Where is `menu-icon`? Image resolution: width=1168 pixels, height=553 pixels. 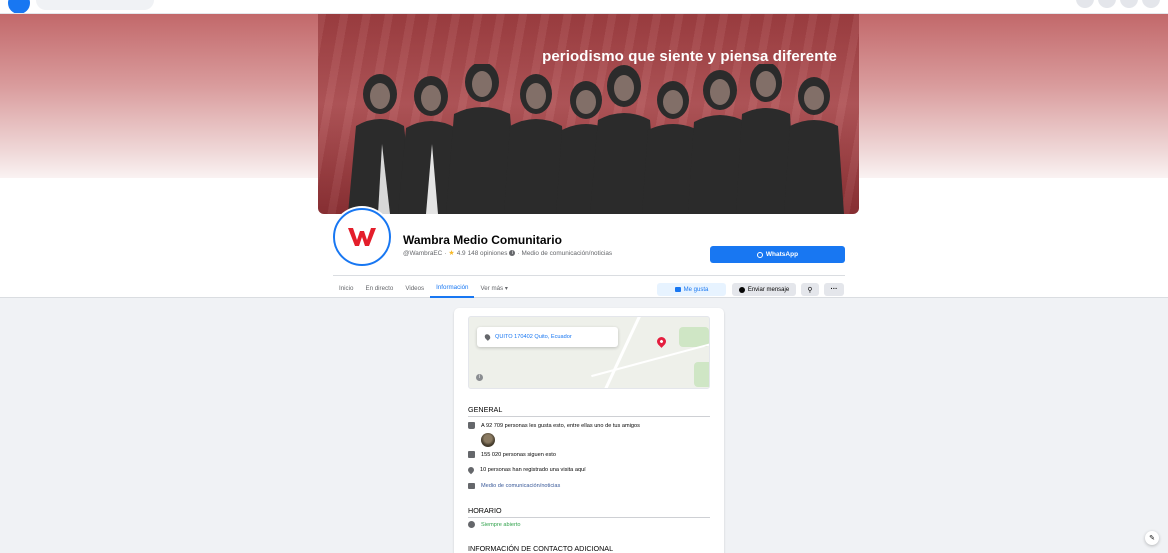 menu-icon is located at coordinates (1085, 4).